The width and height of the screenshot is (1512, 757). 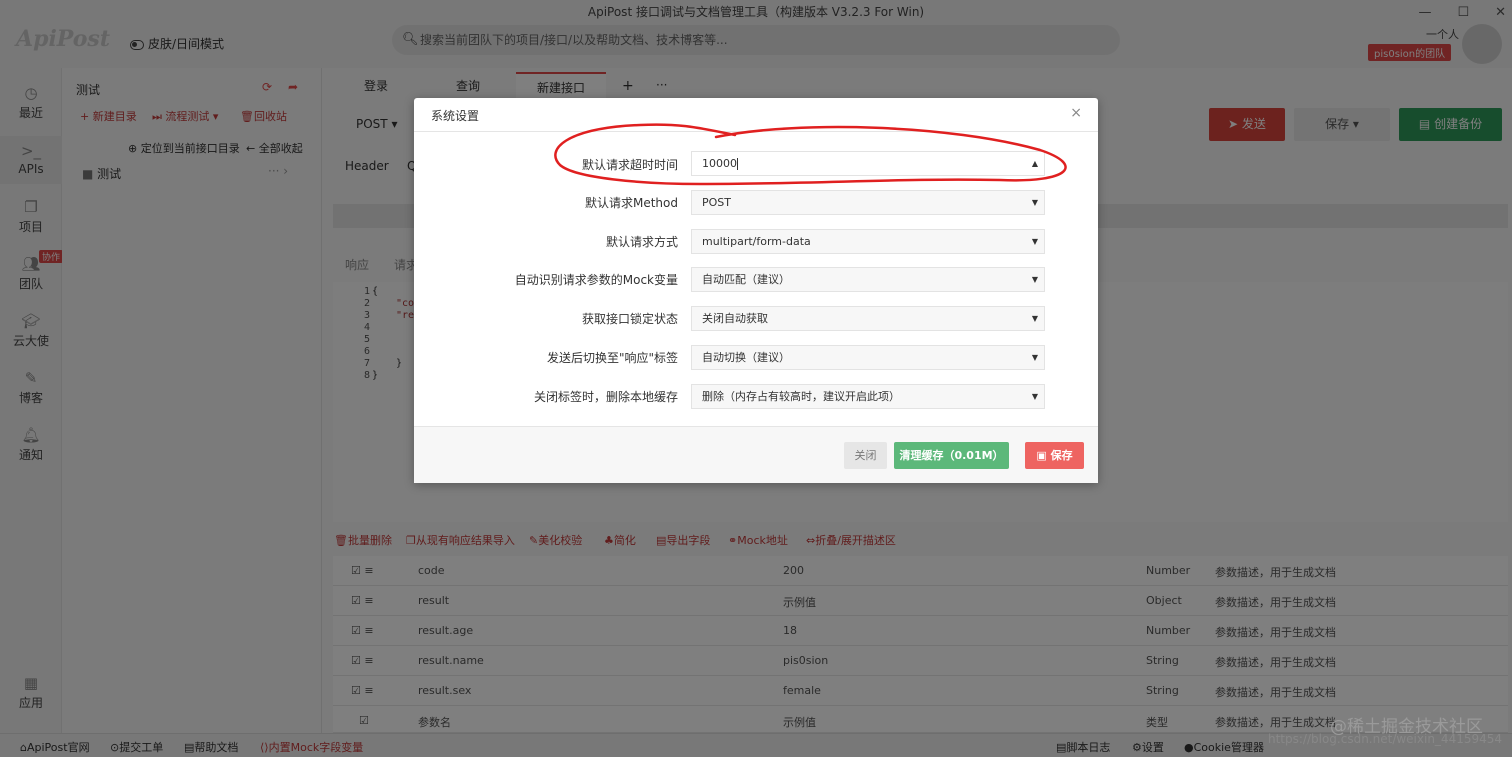 I want to click on modal-save-button: ▣ 保存, so click(x=1054, y=455).